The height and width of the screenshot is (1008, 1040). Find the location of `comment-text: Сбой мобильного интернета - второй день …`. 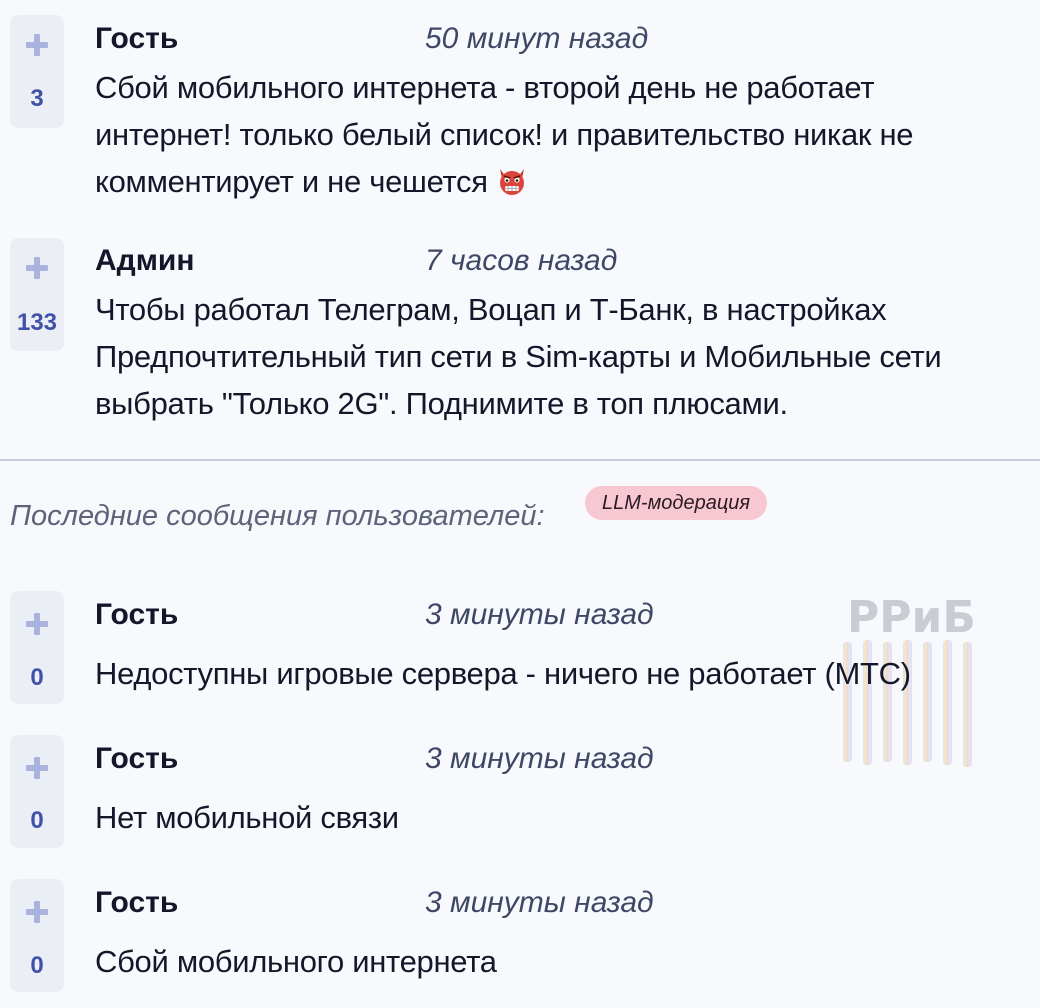

comment-text: Сбой мобильного интернета - второй день … is located at coordinates (557, 134).